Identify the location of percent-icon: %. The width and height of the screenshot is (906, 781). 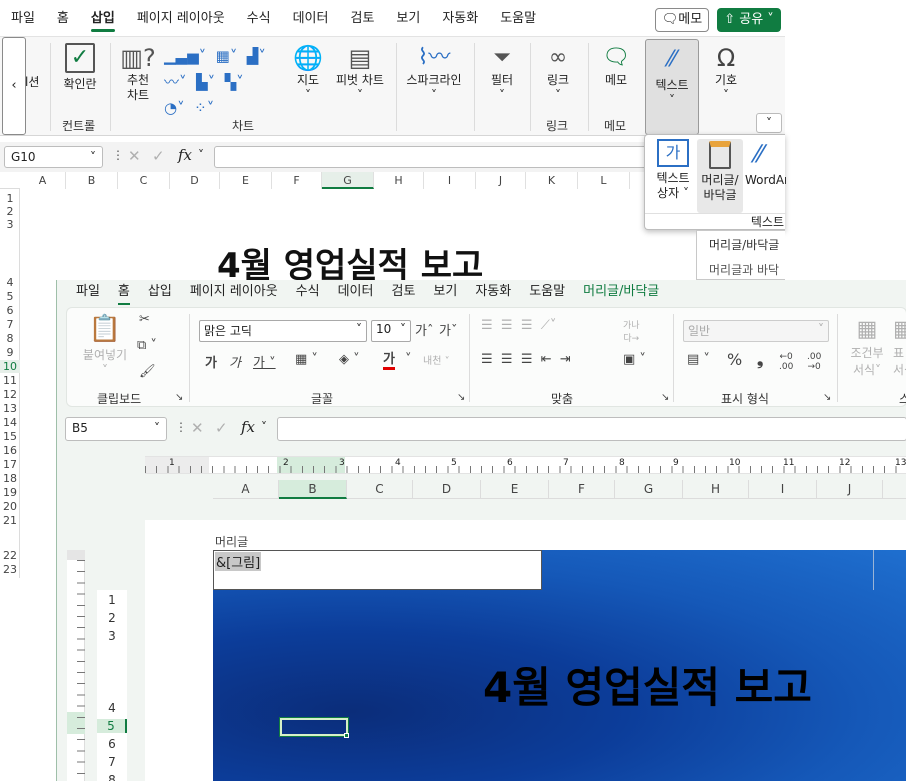
(734, 359).